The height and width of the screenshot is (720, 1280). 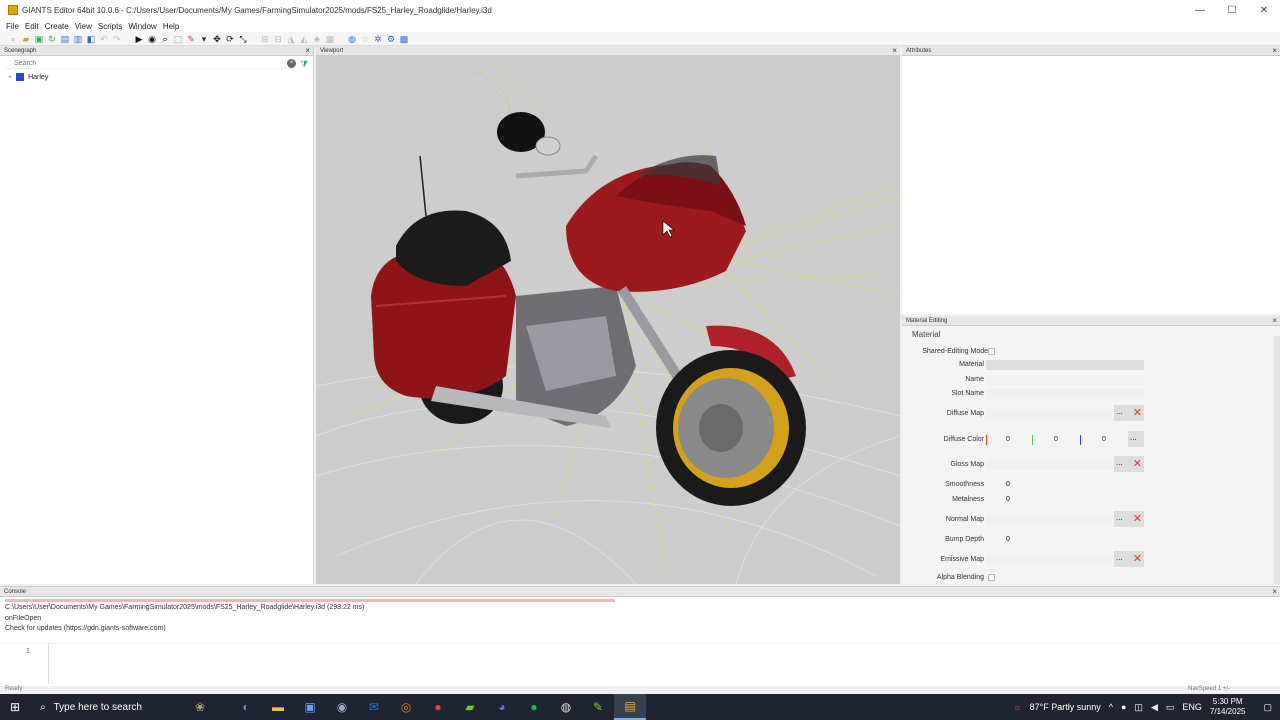 What do you see at coordinates (152, 39) in the screenshot?
I see `eye-icon: ◉` at bounding box center [152, 39].